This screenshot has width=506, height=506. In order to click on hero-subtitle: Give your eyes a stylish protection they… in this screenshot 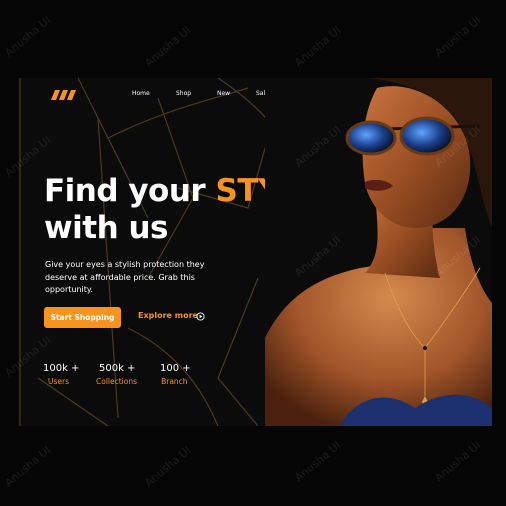, I will do `click(125, 277)`.